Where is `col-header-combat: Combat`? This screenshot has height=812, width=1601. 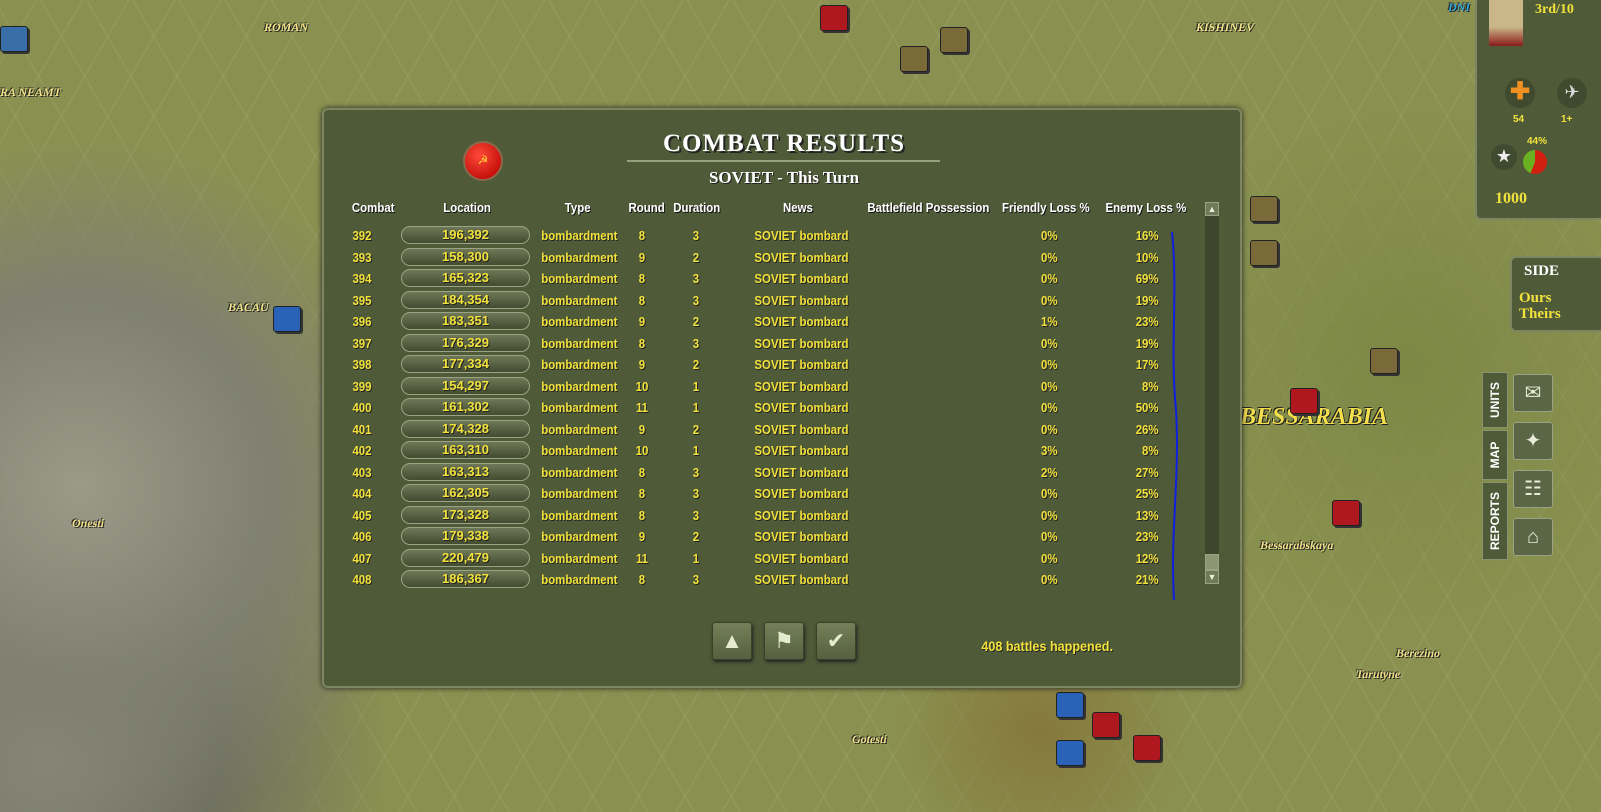 col-header-combat: Combat is located at coordinates (373, 207).